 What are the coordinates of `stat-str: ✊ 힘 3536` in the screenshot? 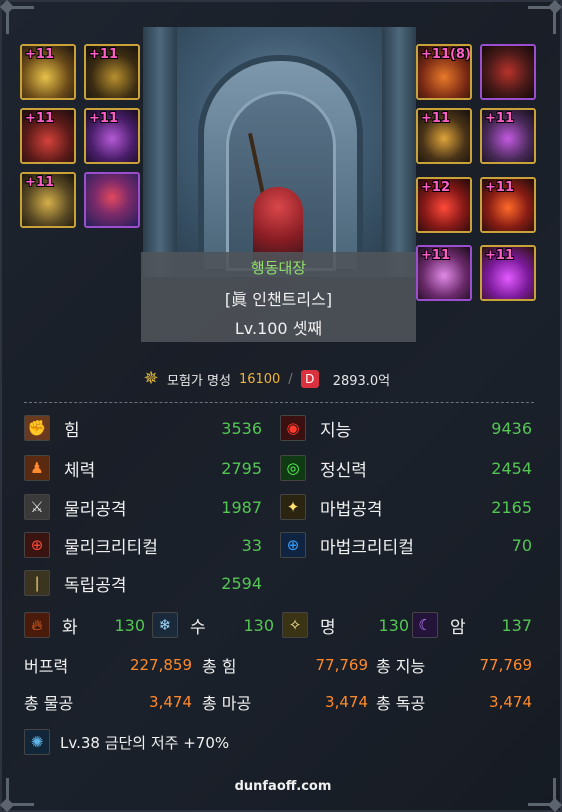 It's located at (143, 428).